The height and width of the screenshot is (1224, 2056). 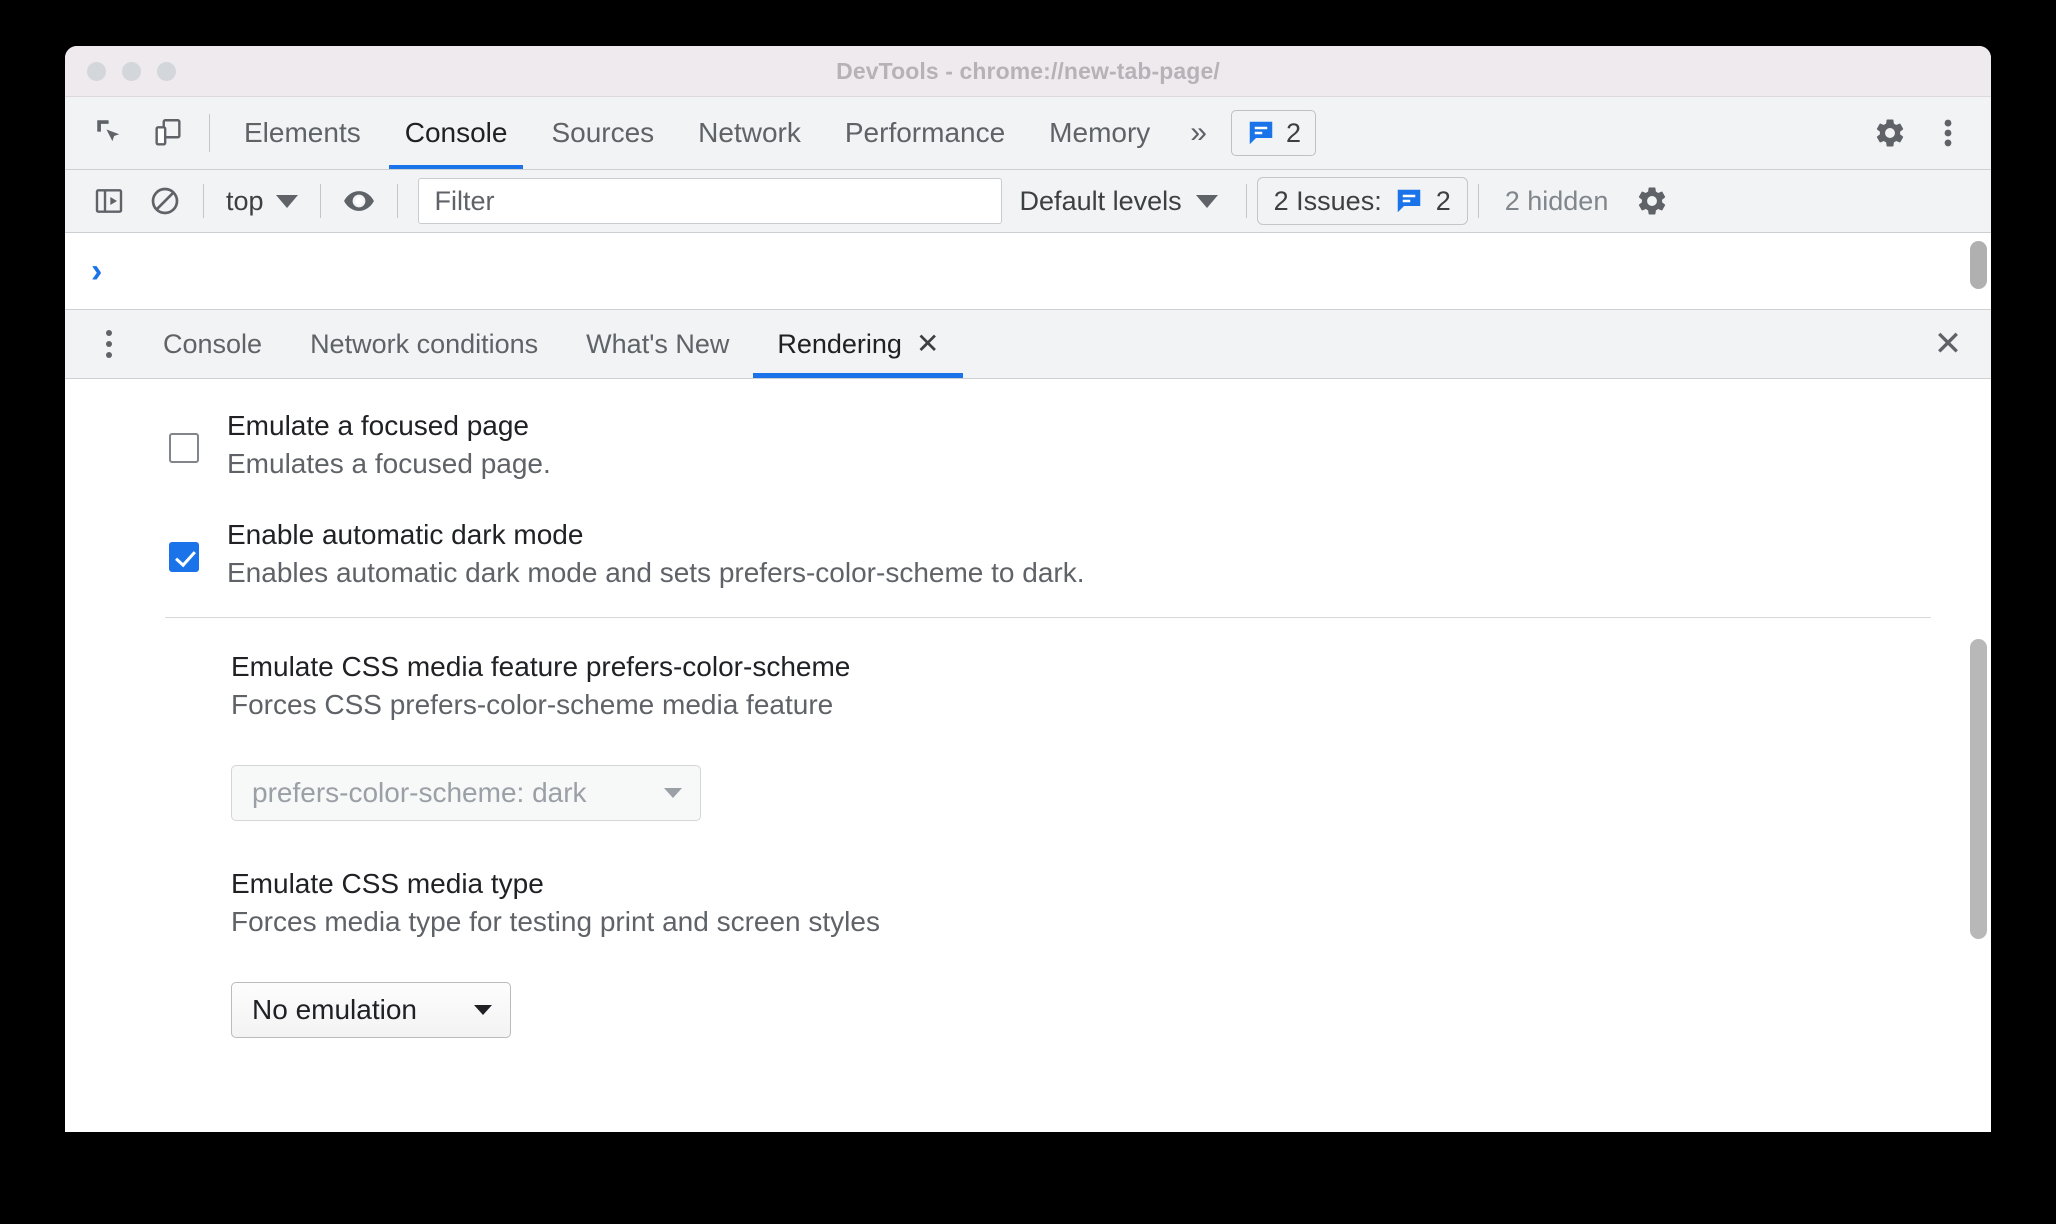 I want to click on issues-label: 2 Issues:, so click(x=1327, y=200).